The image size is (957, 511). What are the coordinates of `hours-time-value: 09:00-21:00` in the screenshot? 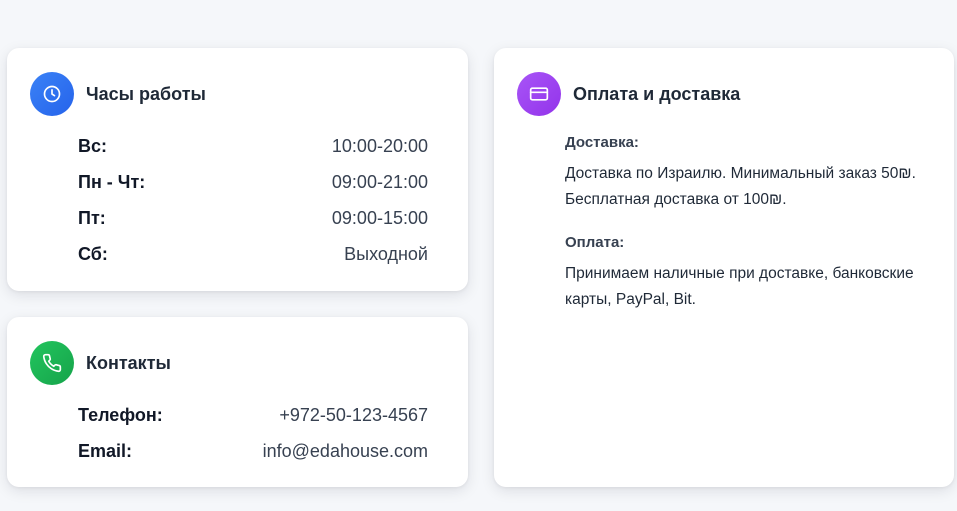 It's located at (379, 181).